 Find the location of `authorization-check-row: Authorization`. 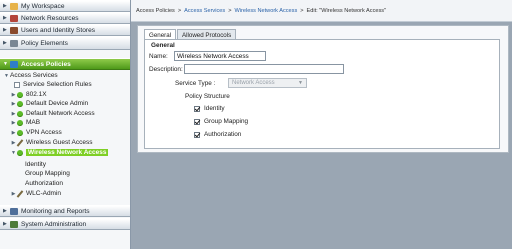

authorization-check-row: Authorization is located at coordinates (217, 134).